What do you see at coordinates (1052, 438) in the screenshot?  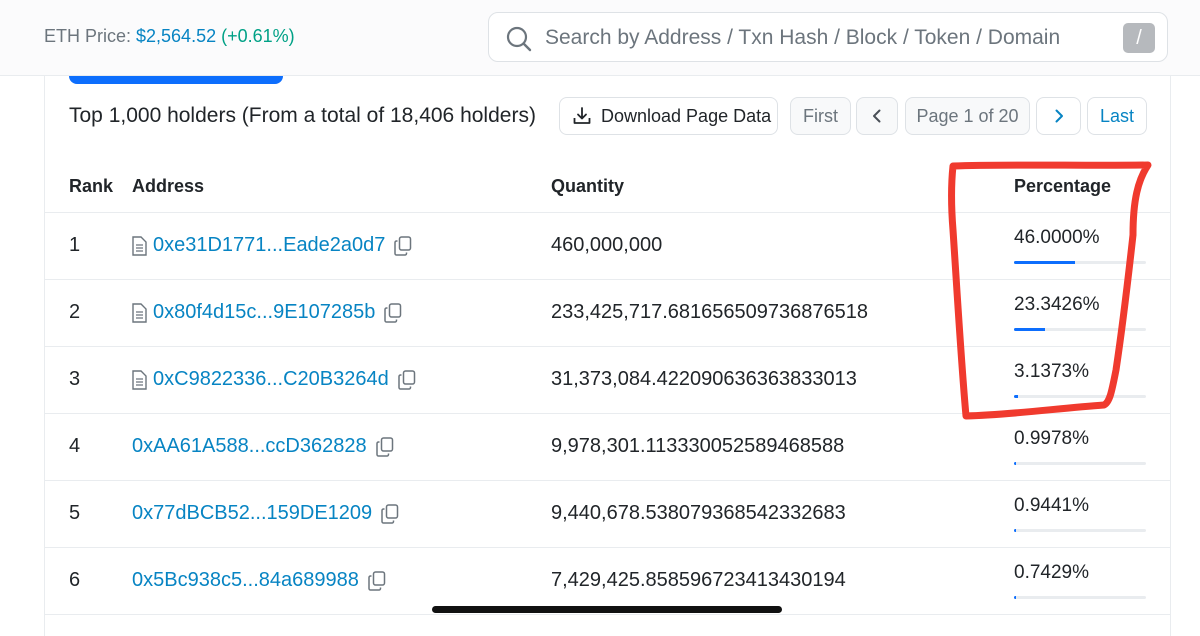 I see `percentage-cell: 0.9978%` at bounding box center [1052, 438].